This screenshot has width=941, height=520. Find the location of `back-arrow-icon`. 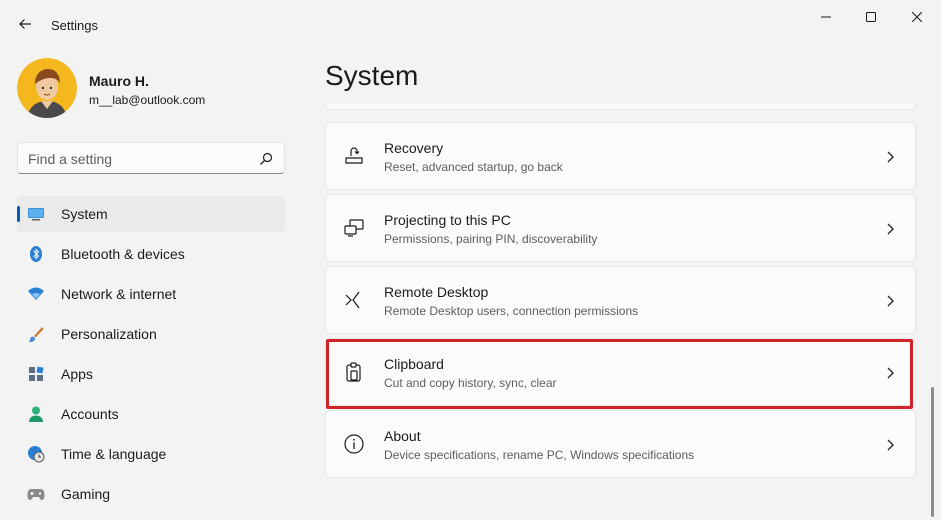

back-arrow-icon is located at coordinates (25, 24).